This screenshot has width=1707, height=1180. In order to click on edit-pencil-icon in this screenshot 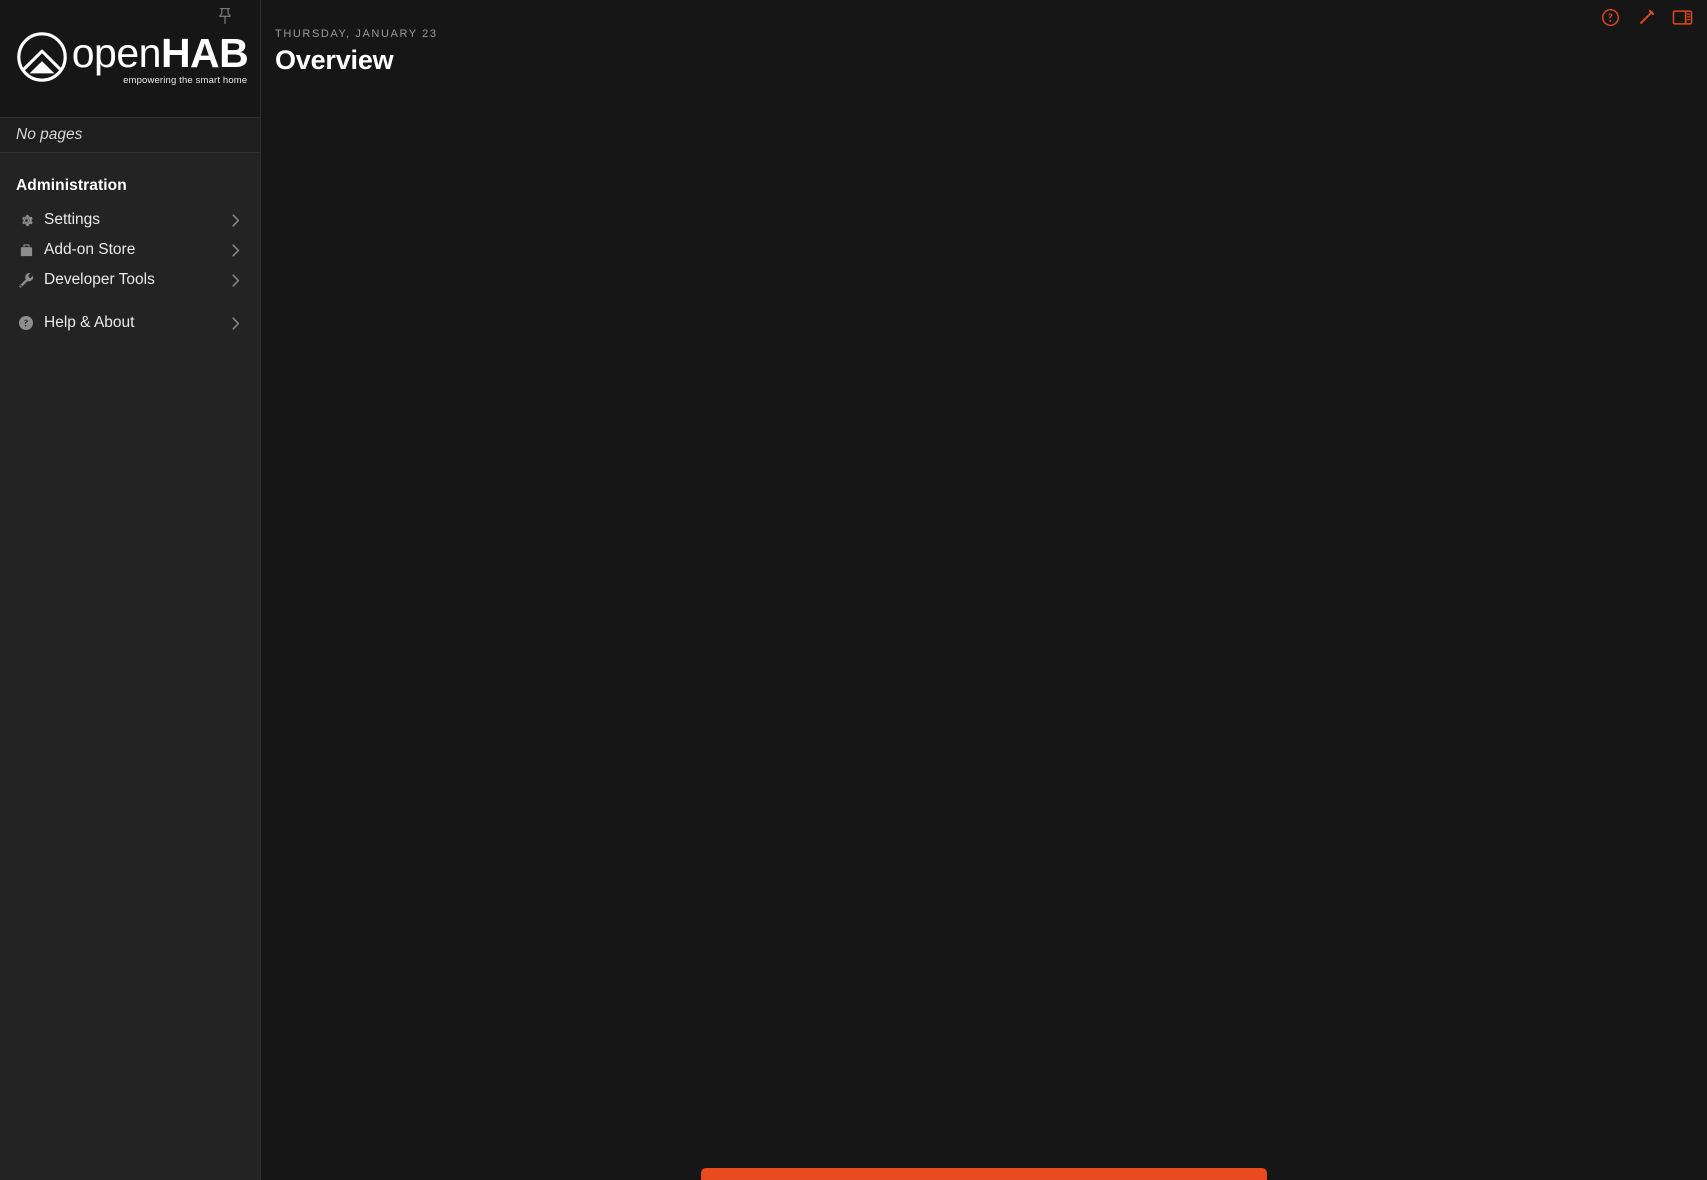, I will do `click(1646, 17)`.